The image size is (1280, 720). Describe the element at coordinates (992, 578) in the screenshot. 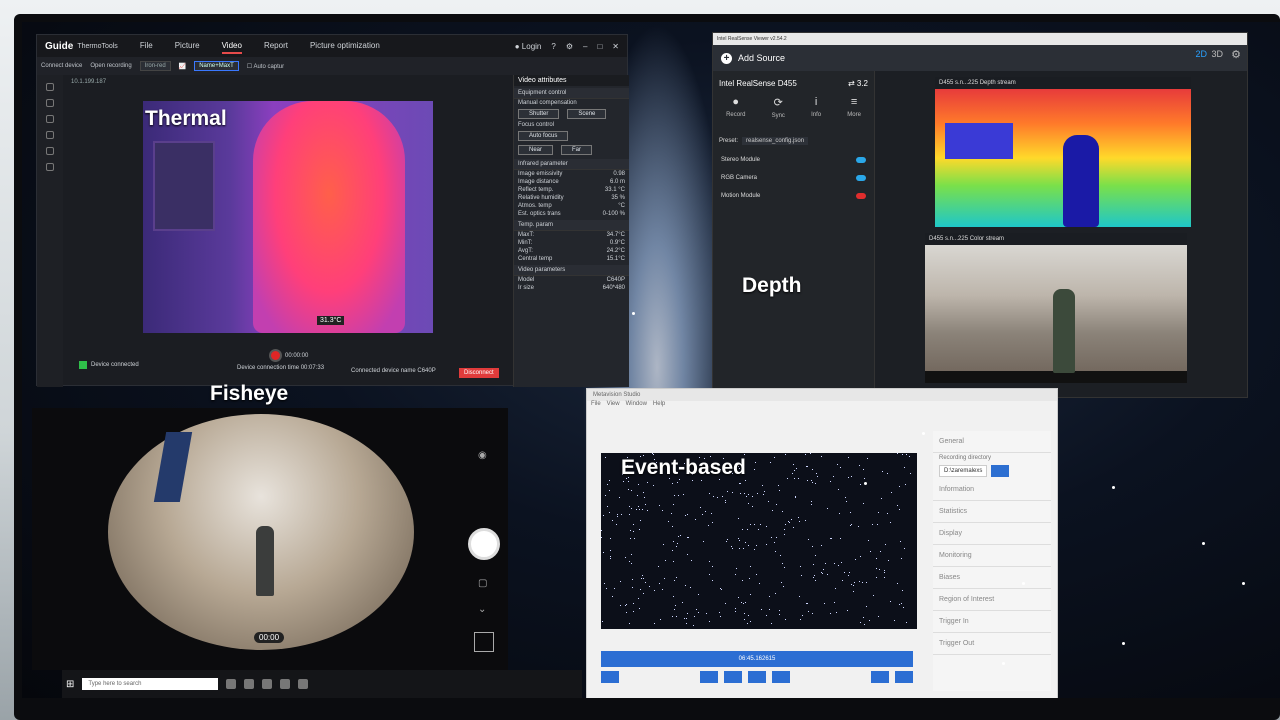

I see `sidebar-biases: Biases` at that location.